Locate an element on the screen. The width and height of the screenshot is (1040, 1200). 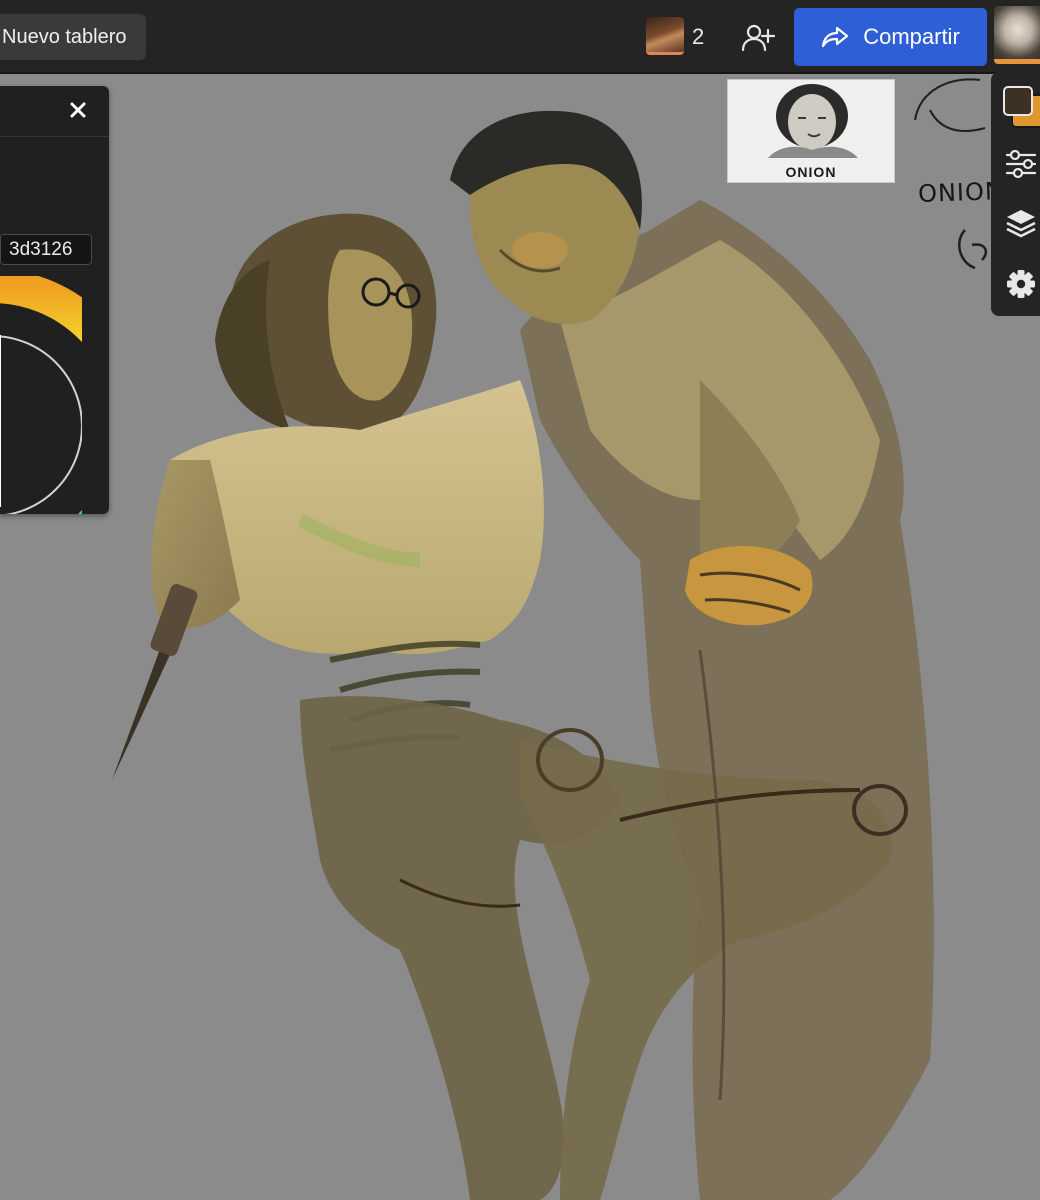
top-bar: Nuevo tablero 2 Compartir is located at coordinates (520, 37).